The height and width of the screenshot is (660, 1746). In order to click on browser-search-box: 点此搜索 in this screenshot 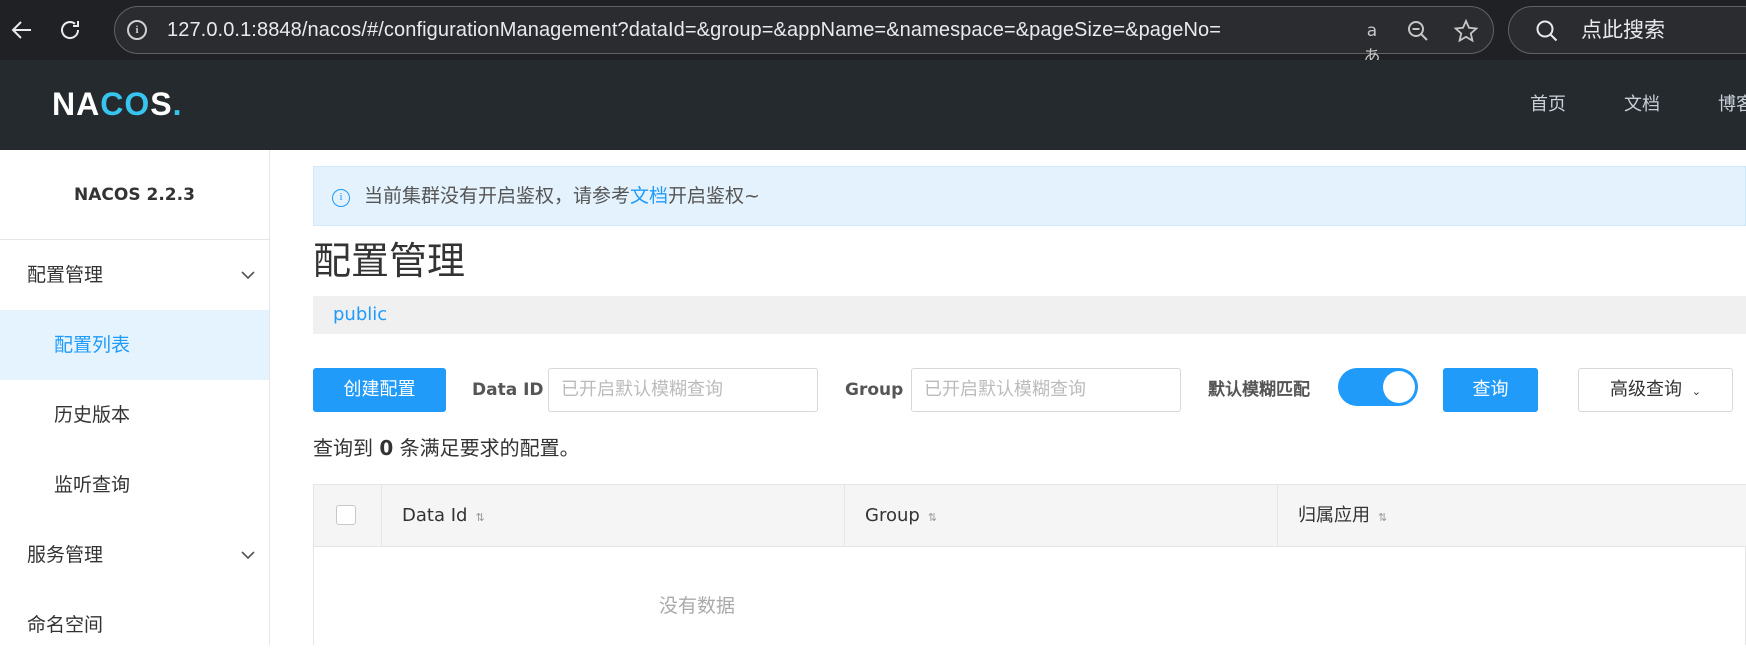, I will do `click(1627, 30)`.